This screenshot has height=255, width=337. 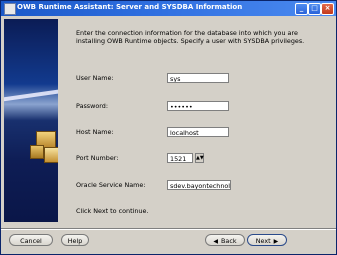 I want to click on user-name-label: User Name:, so click(x=95, y=78).